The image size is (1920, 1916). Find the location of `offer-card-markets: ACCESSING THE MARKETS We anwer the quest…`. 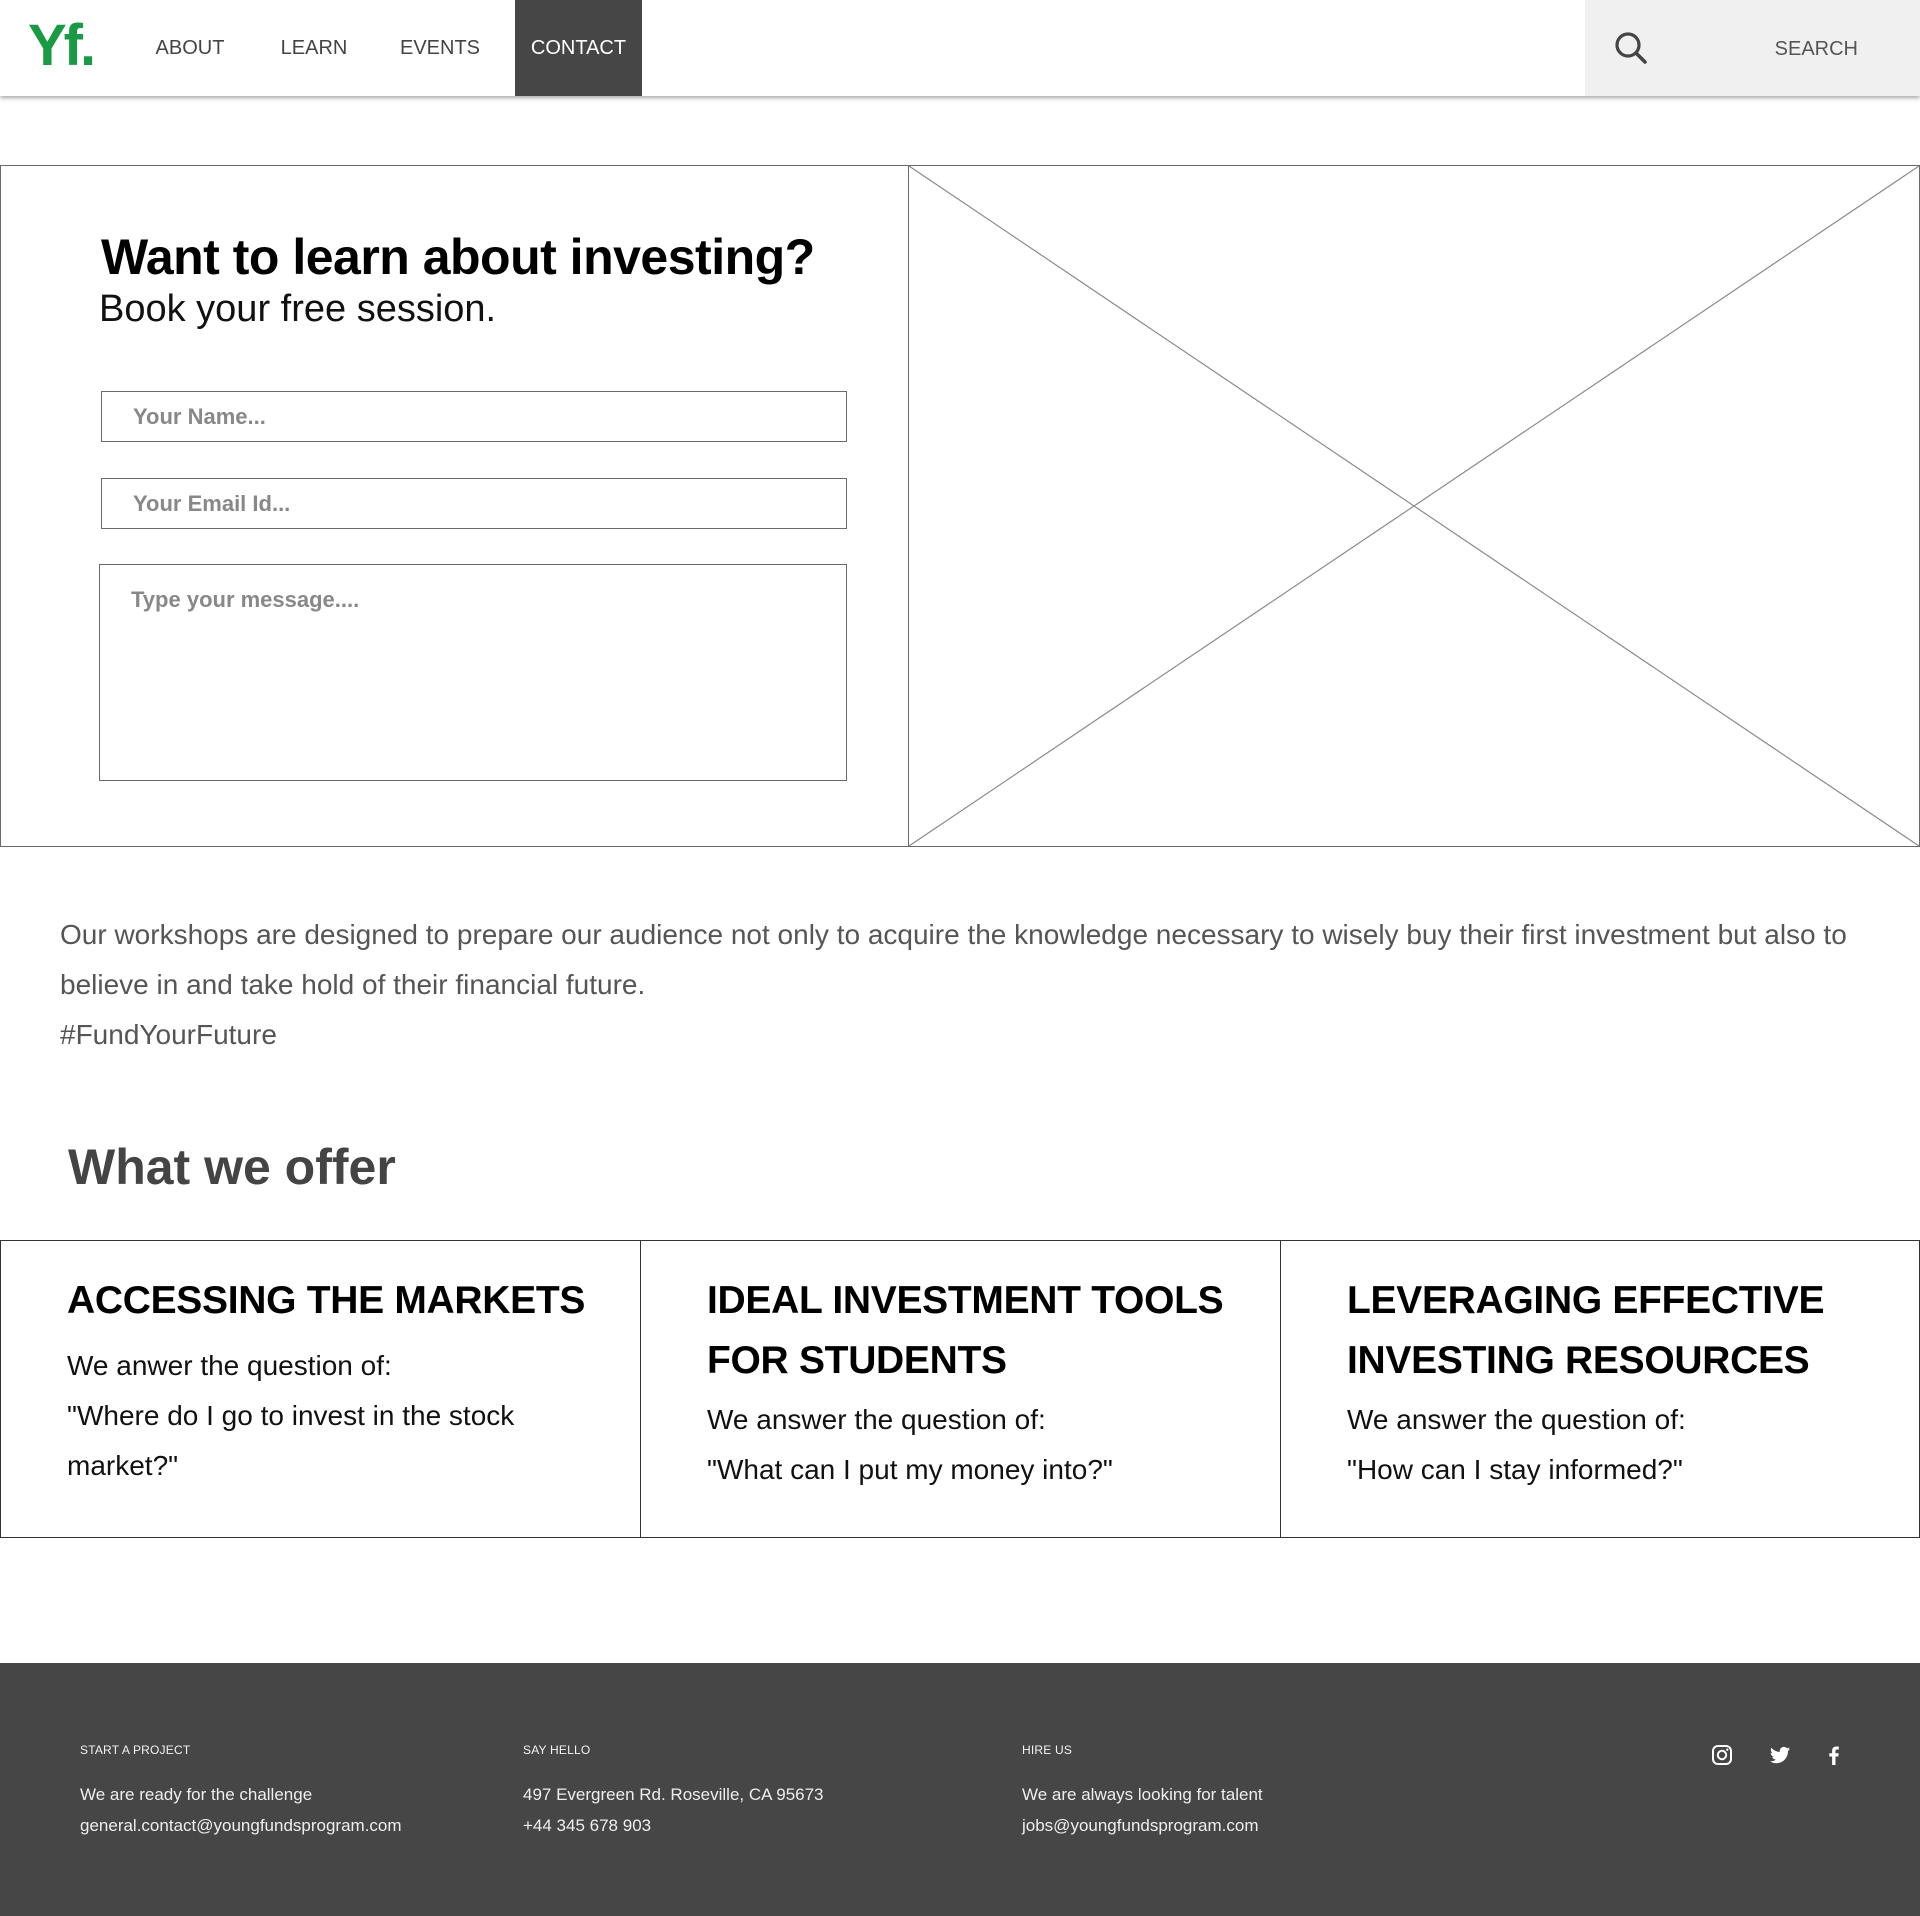

offer-card-markets: ACCESSING THE MARKETS We anwer the quest… is located at coordinates (320, 1389).